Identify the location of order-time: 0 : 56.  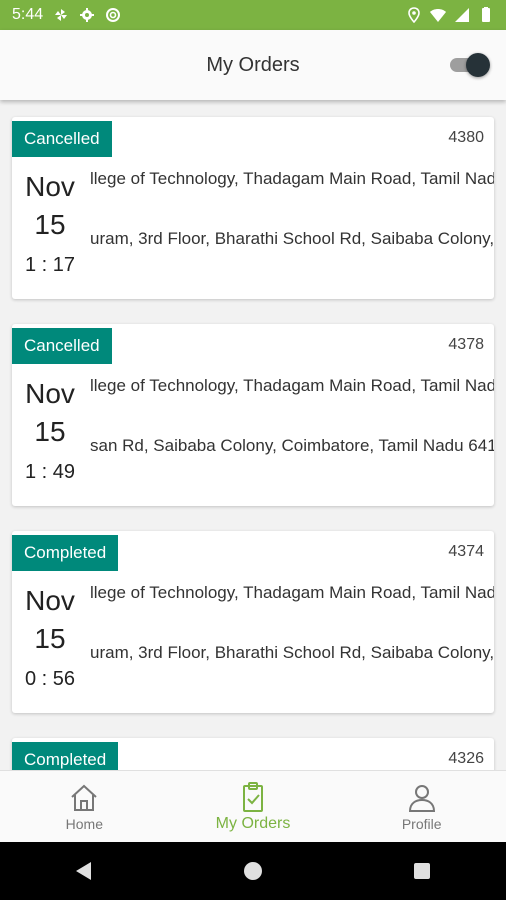
(50, 679).